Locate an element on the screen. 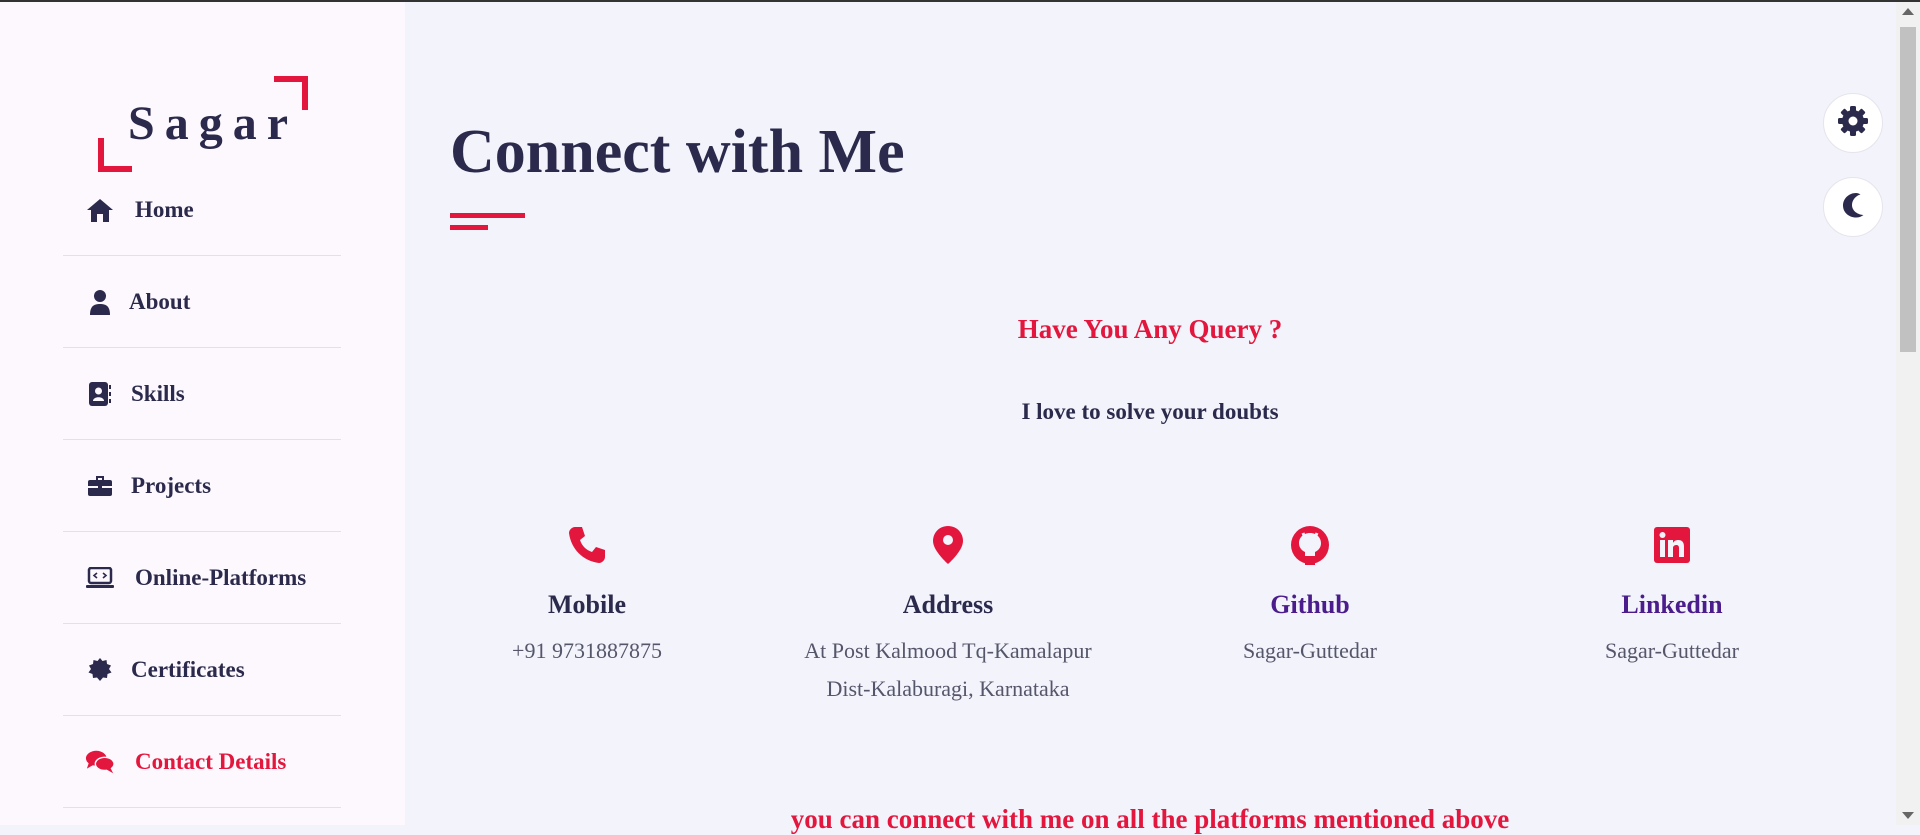  logo-text: Sagar is located at coordinates (213, 123).